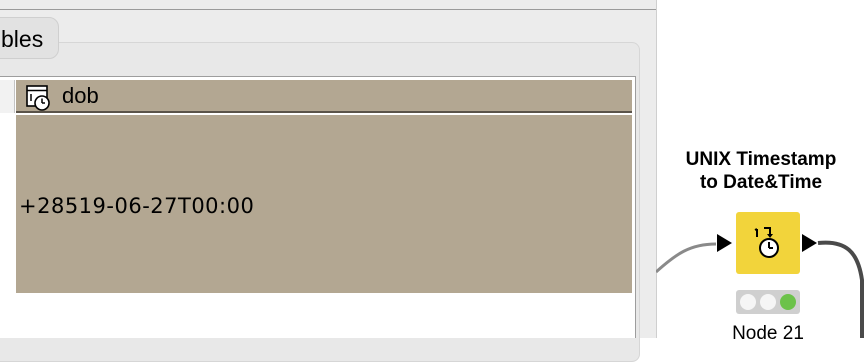 This screenshot has width=868, height=362. I want to click on node-output-port, so click(809, 243).